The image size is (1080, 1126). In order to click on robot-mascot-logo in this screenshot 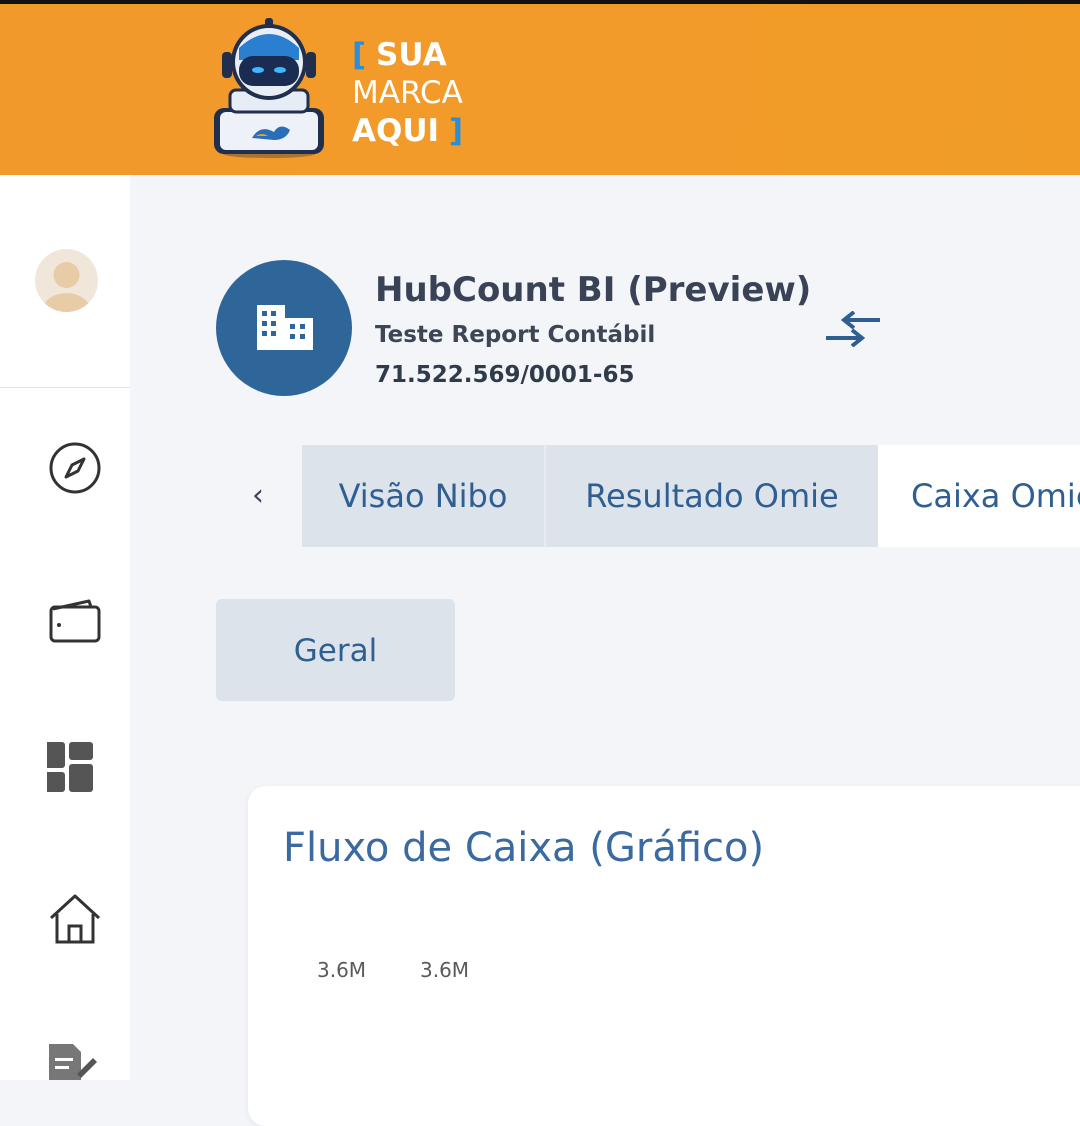, I will do `click(269, 88)`.